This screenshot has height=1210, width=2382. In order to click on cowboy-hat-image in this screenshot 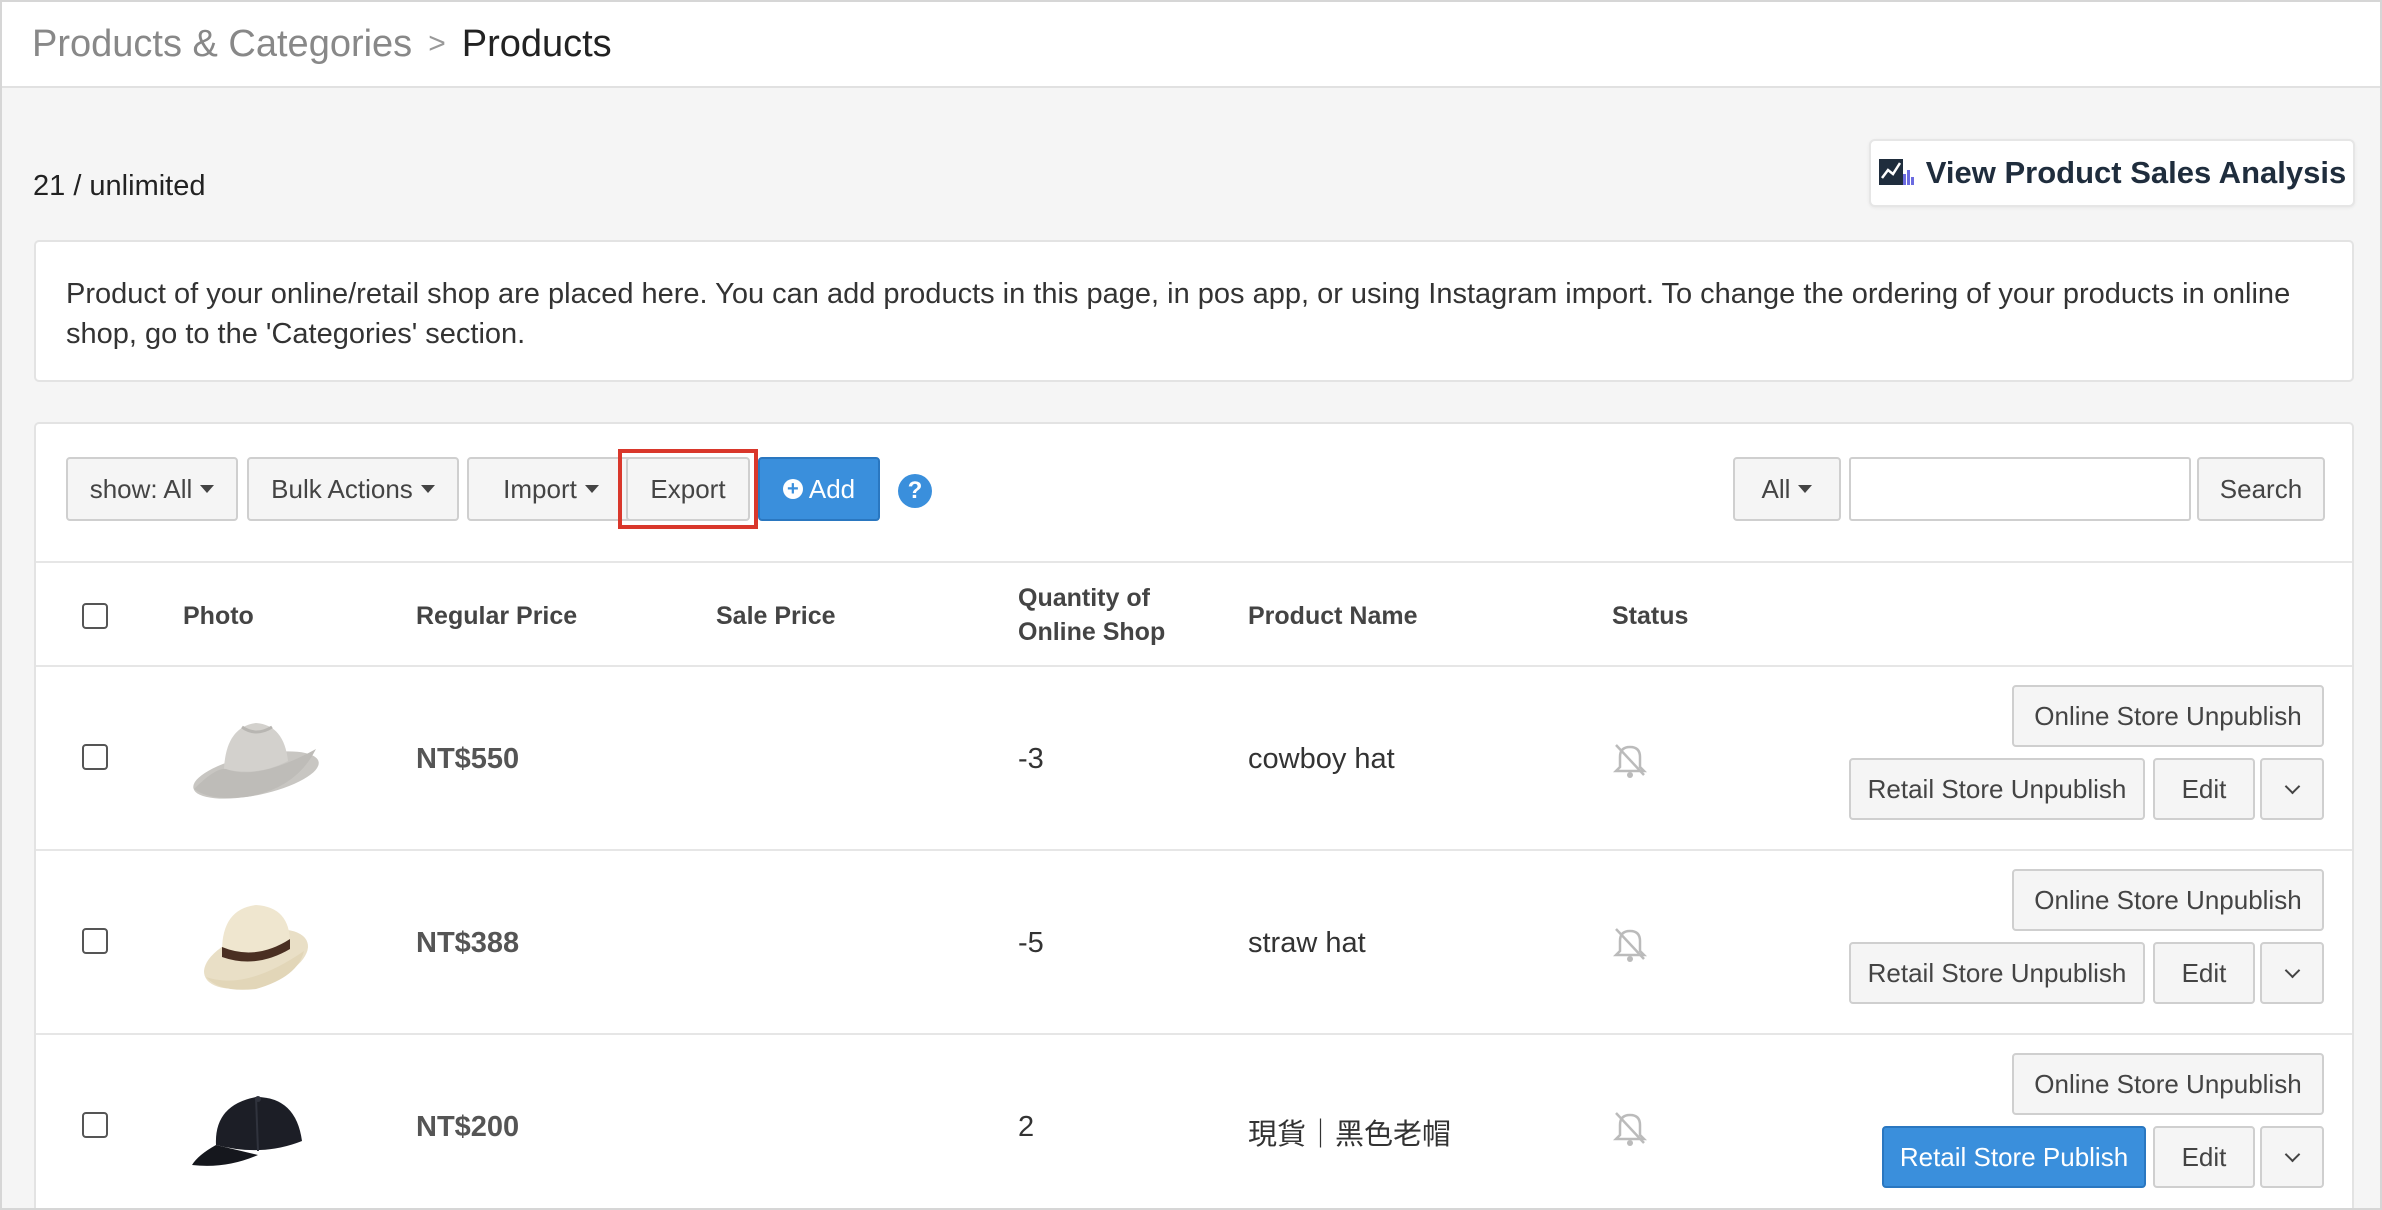, I will do `click(256, 757)`.